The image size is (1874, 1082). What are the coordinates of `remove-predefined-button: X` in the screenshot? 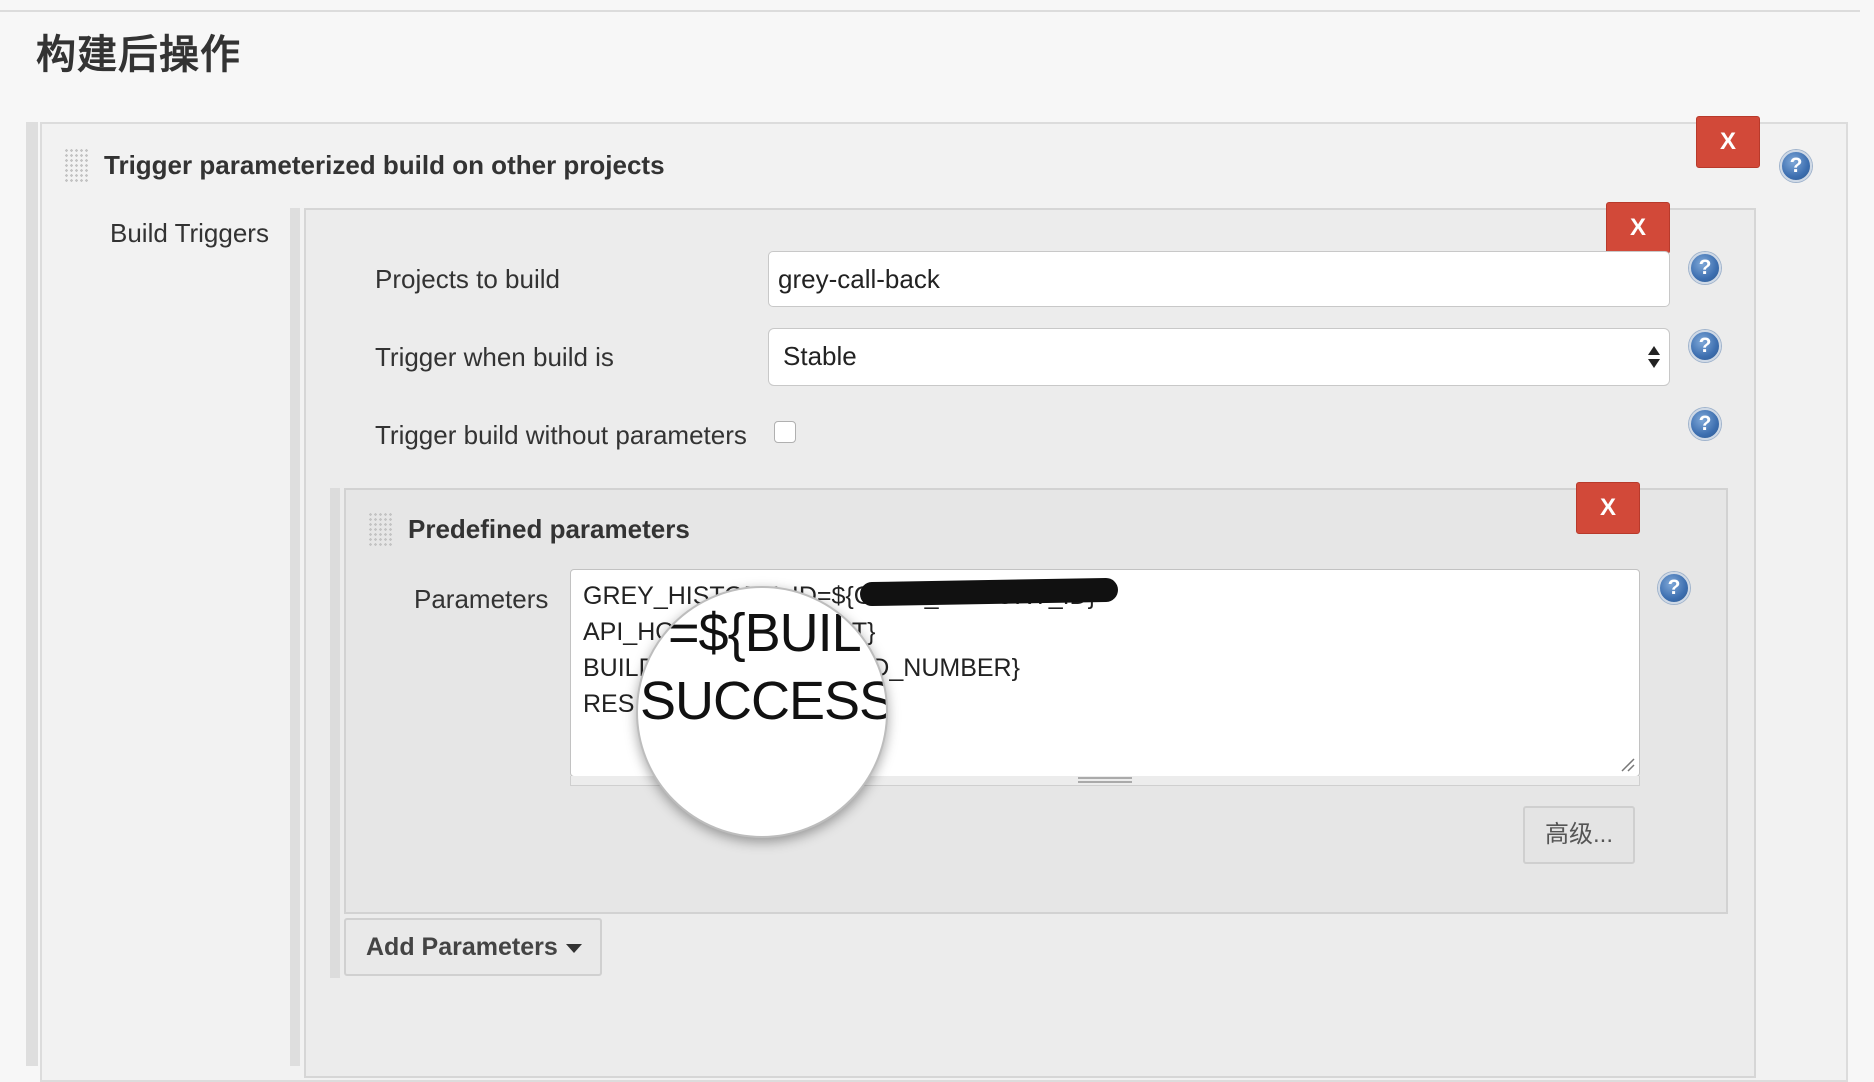 It's located at (1608, 508).